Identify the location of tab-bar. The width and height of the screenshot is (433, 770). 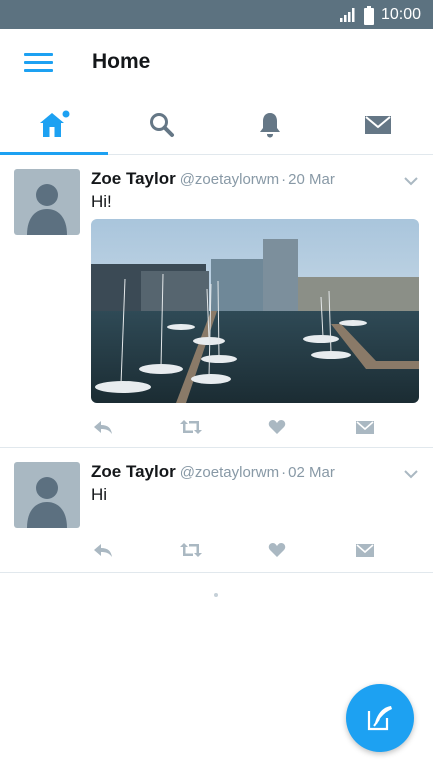
(216, 125).